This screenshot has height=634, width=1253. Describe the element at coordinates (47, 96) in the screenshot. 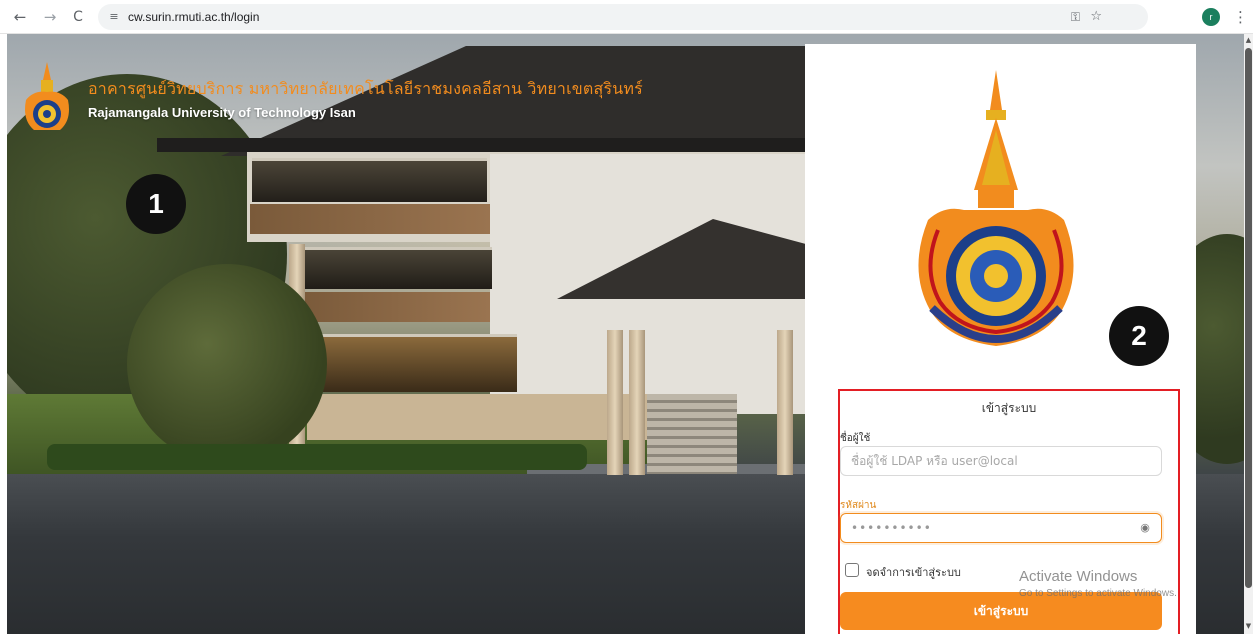

I see `university-emblem-icon` at that location.